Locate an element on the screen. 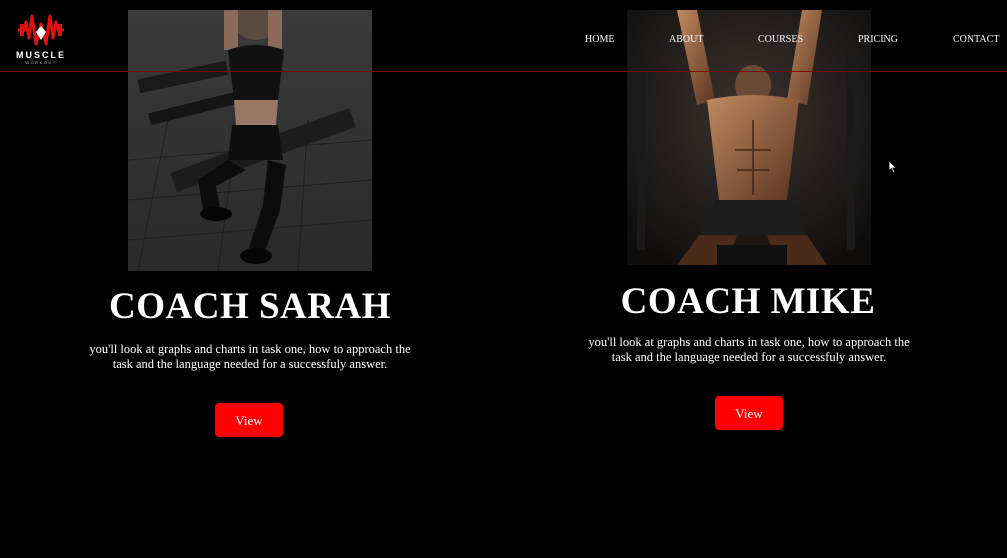 The image size is (1007, 558). coach-sarah-view-button: View is located at coordinates (249, 420).